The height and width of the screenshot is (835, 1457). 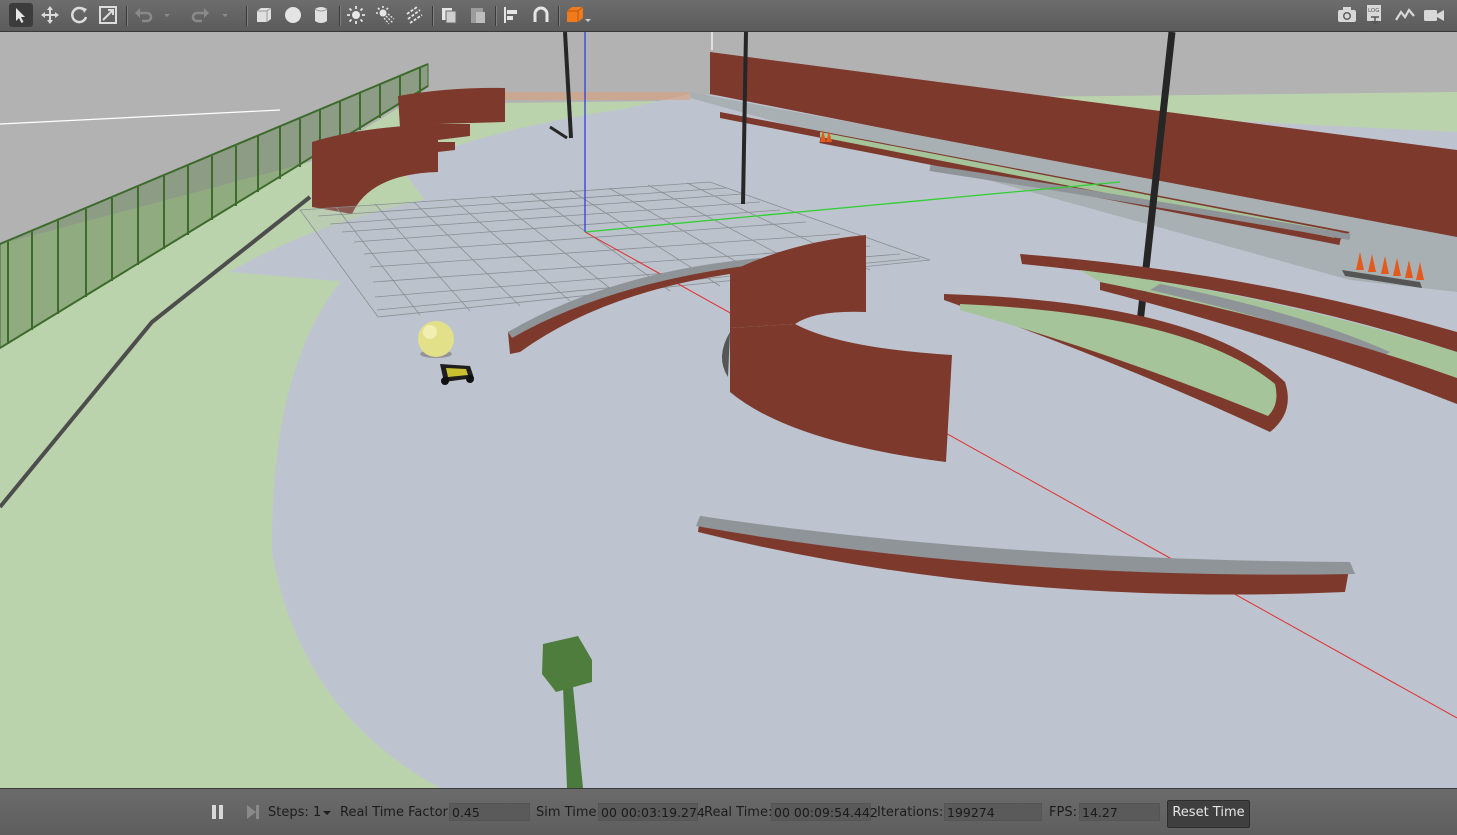 I want to click on copy-icon, so click(x=449, y=15).